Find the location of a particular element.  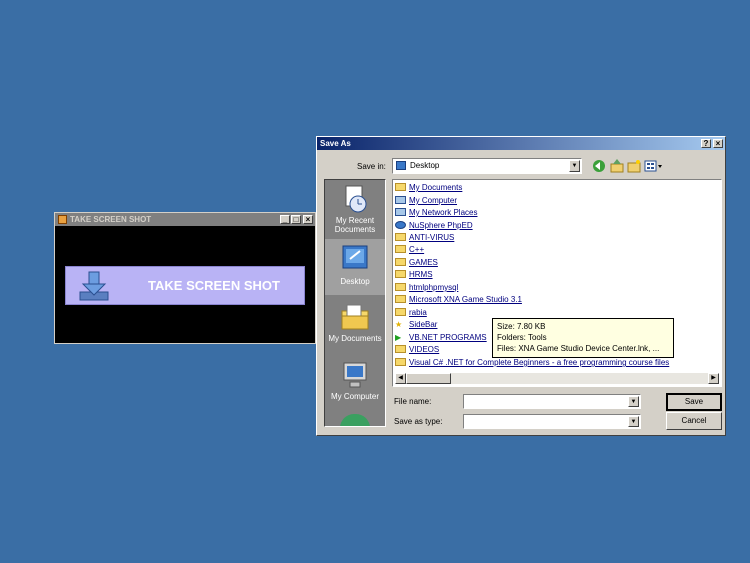

list-item: My Documents is located at coordinates (428, 188).